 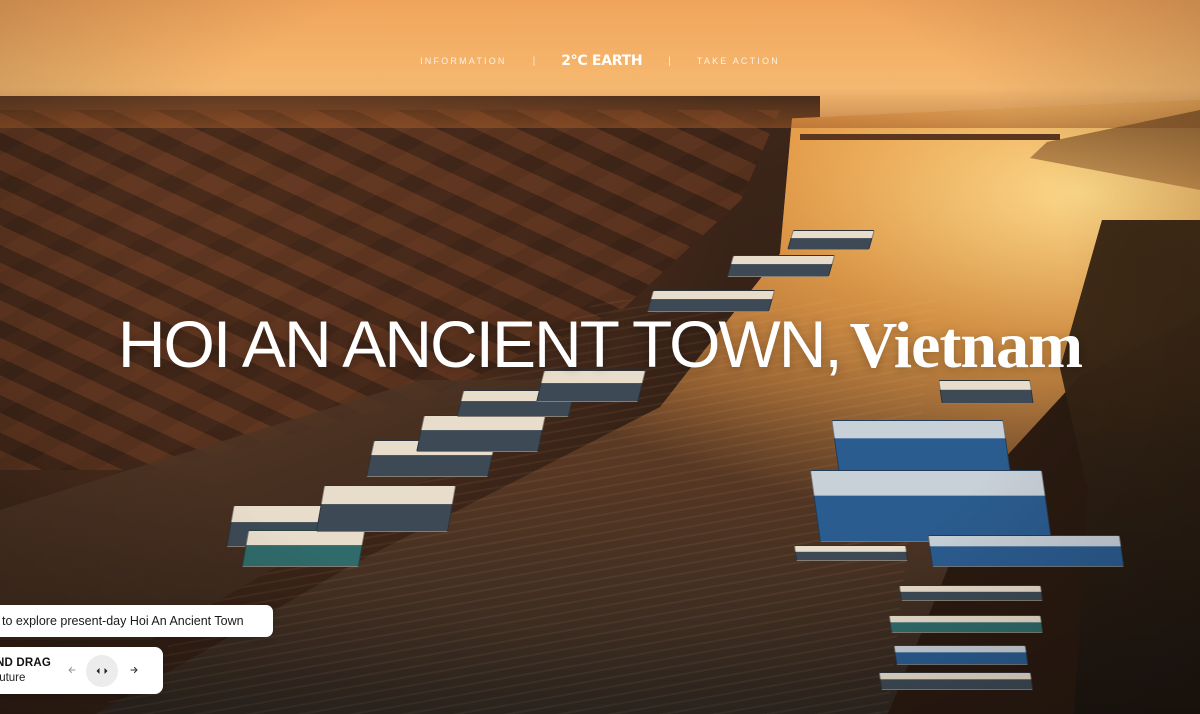 What do you see at coordinates (26, 663) in the screenshot?
I see `drag-title: ND DRAG` at bounding box center [26, 663].